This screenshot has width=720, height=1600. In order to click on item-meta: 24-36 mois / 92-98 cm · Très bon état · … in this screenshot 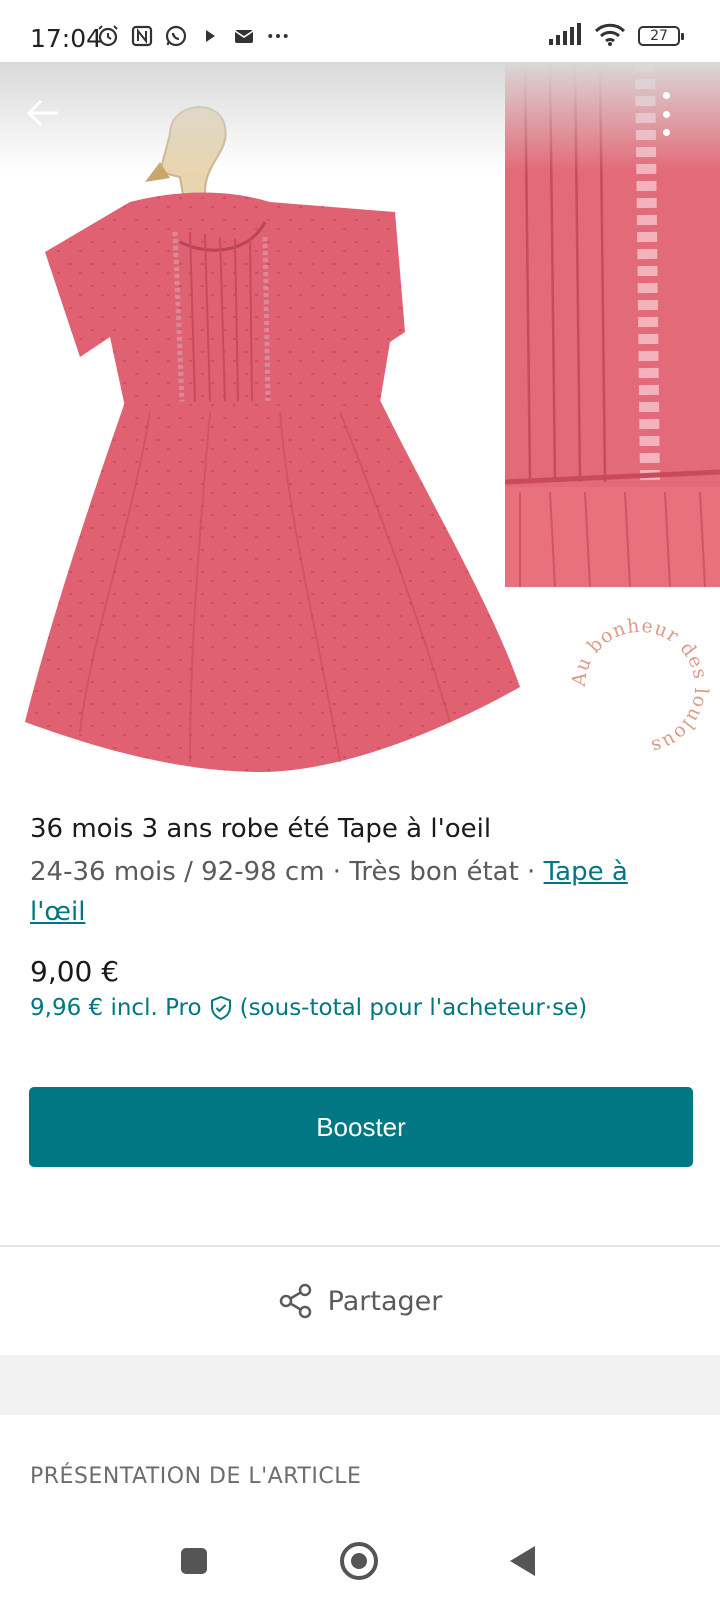, I will do `click(355, 892)`.